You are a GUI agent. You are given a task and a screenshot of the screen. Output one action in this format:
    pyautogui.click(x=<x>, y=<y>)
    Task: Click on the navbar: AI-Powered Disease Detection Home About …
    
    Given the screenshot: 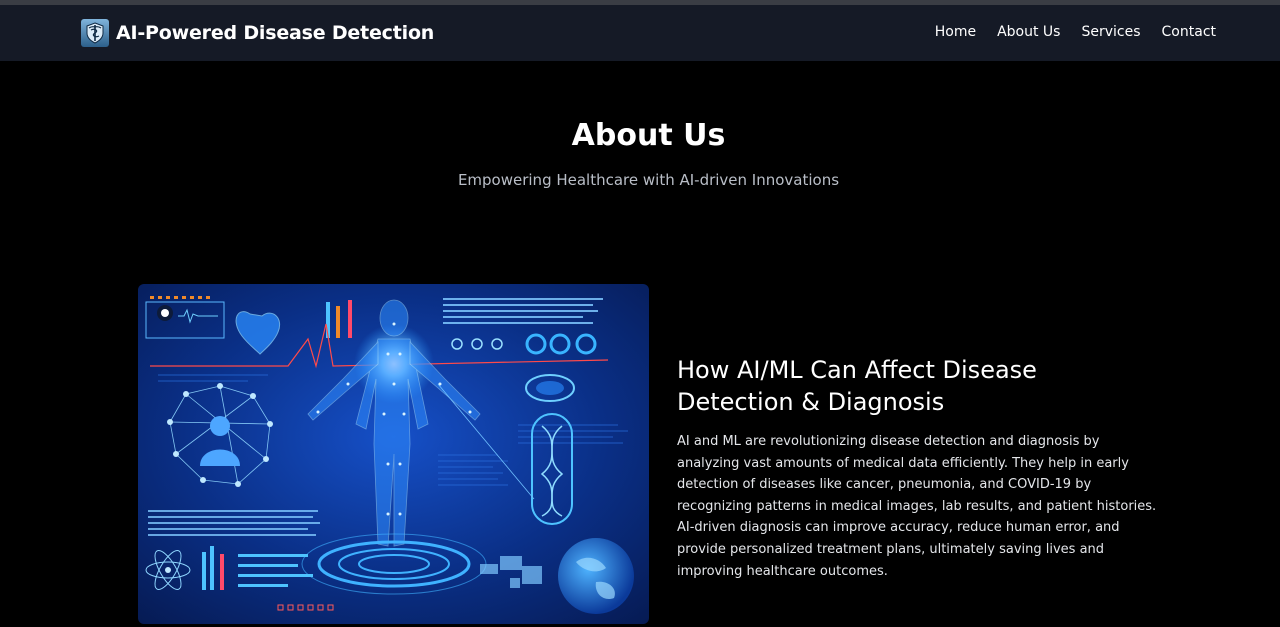 What is the action you would take?
    pyautogui.click(x=640, y=33)
    